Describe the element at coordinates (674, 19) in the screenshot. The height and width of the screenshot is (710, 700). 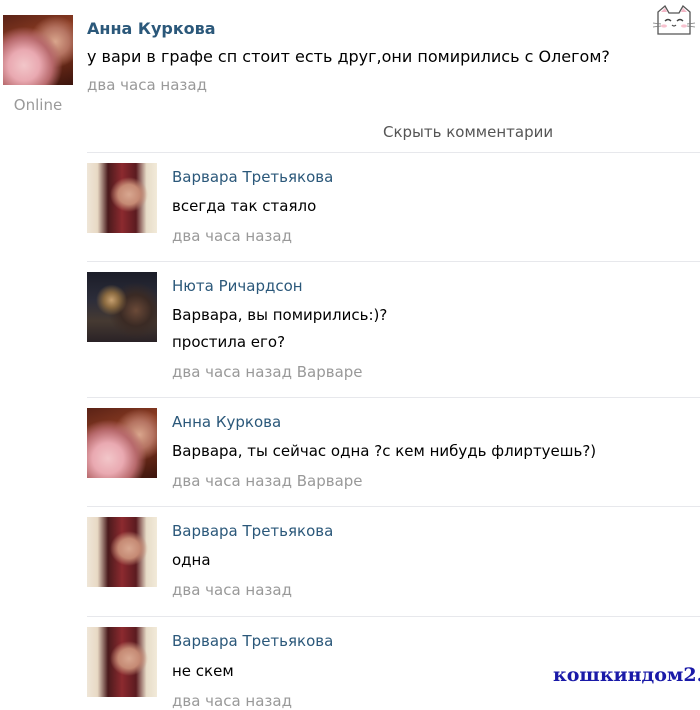
I see `cat-face-icon` at that location.